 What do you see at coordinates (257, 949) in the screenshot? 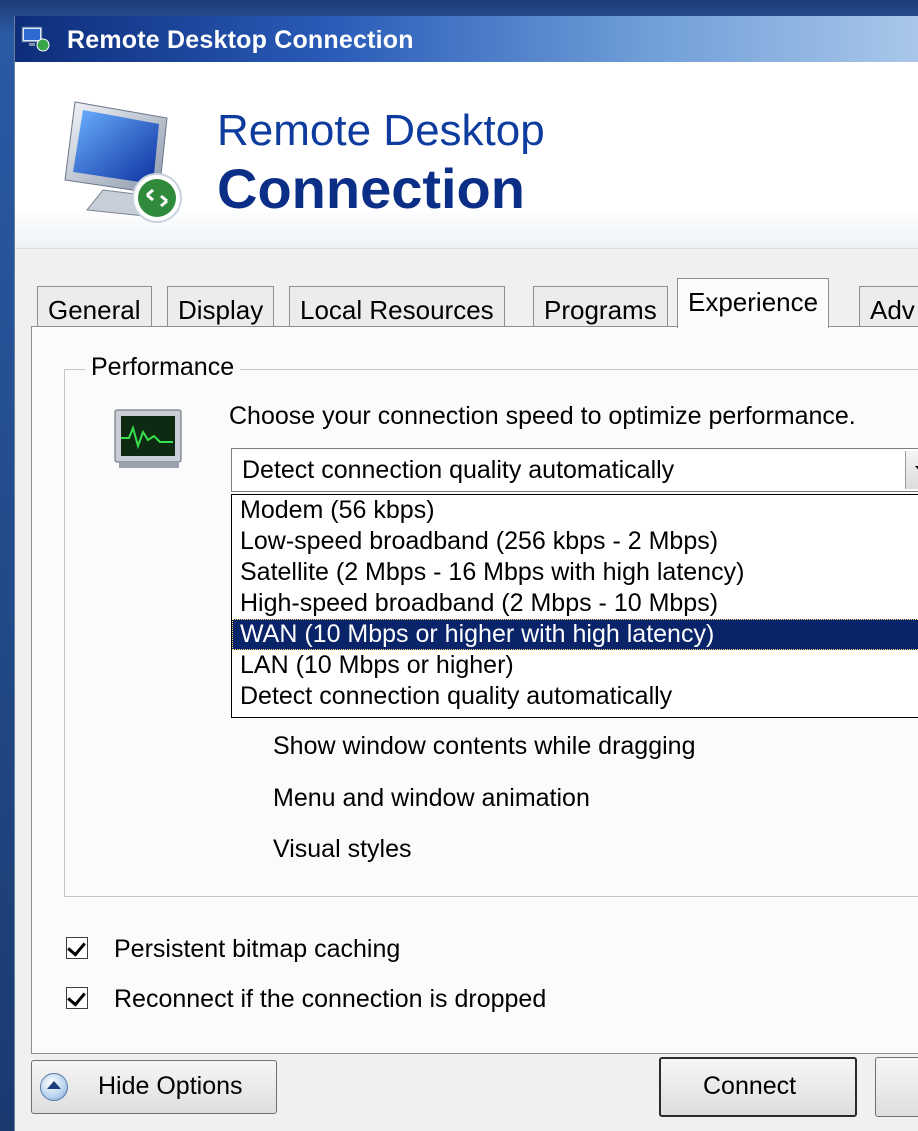
I see `persistent-bitmap-caching-label: Persistent bitmap caching` at bounding box center [257, 949].